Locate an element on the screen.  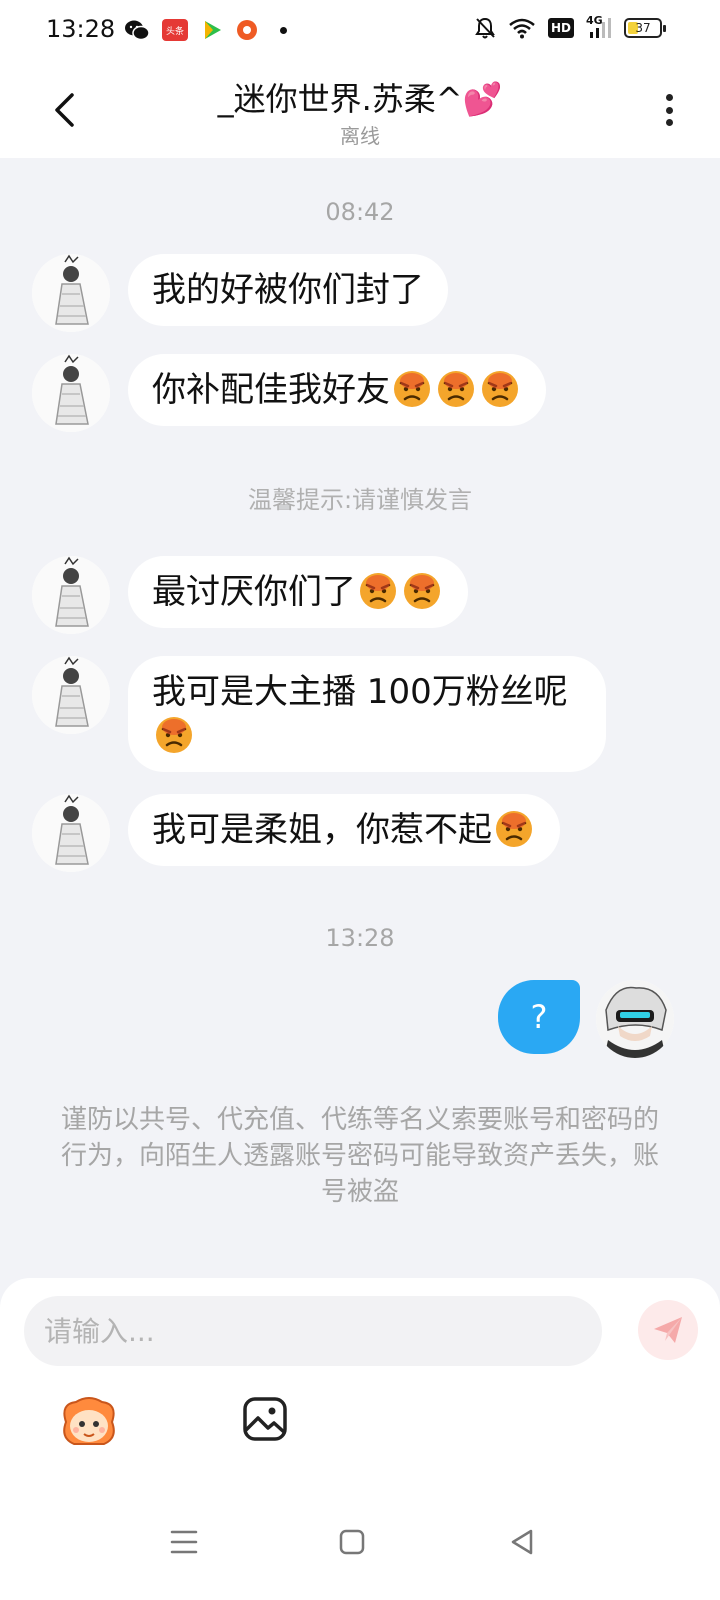
chat-header: _迷你世界.苏柔^💕 离线 is located at coordinates (360, 110).